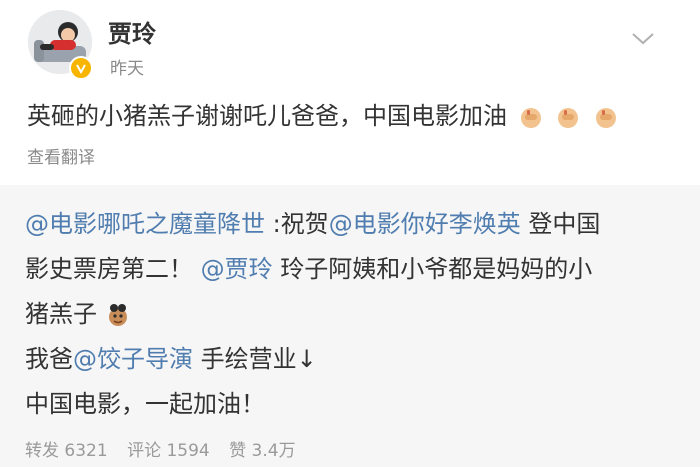 Image resolution: width=700 pixels, height=467 pixels. I want to click on repost-text: 登中国, so click(560, 224).